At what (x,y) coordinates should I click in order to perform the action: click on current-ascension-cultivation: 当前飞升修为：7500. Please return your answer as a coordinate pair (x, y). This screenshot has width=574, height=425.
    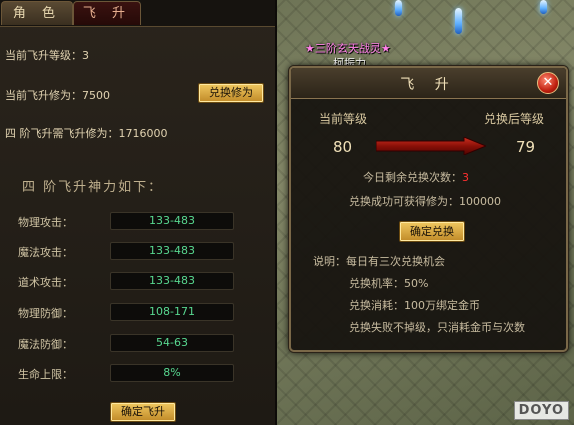
    Looking at the image, I should click on (57, 95).